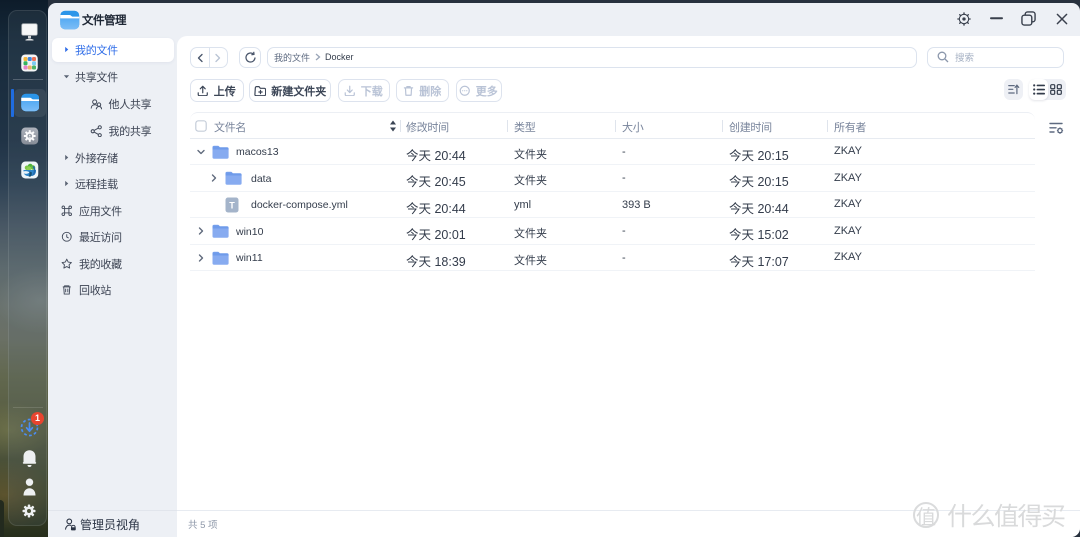 The width and height of the screenshot is (1080, 537). I want to click on svg-text: T, so click(232, 205).